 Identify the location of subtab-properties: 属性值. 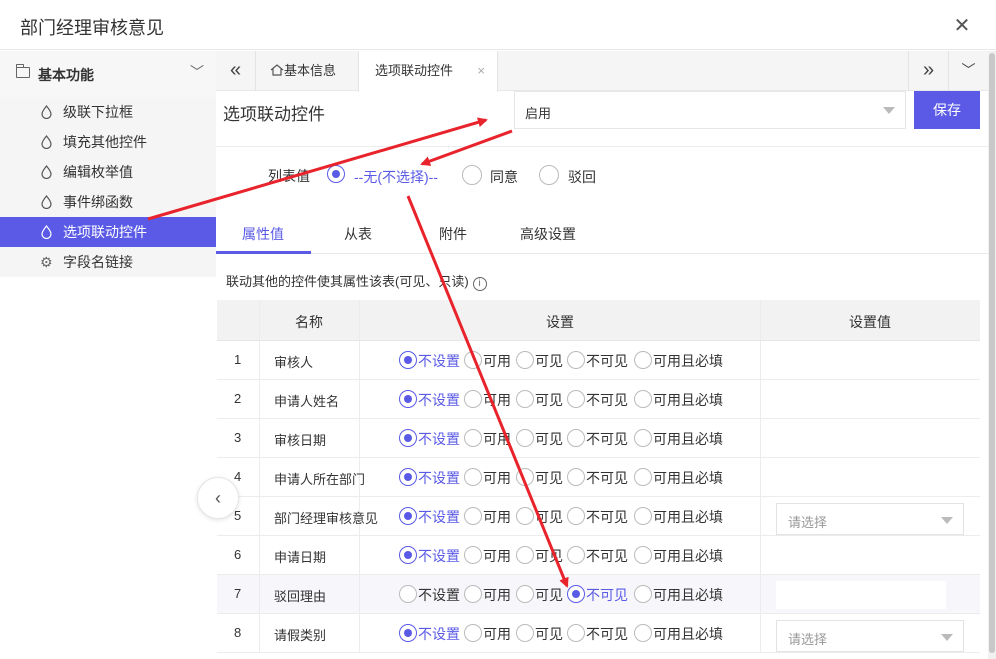
(263, 234).